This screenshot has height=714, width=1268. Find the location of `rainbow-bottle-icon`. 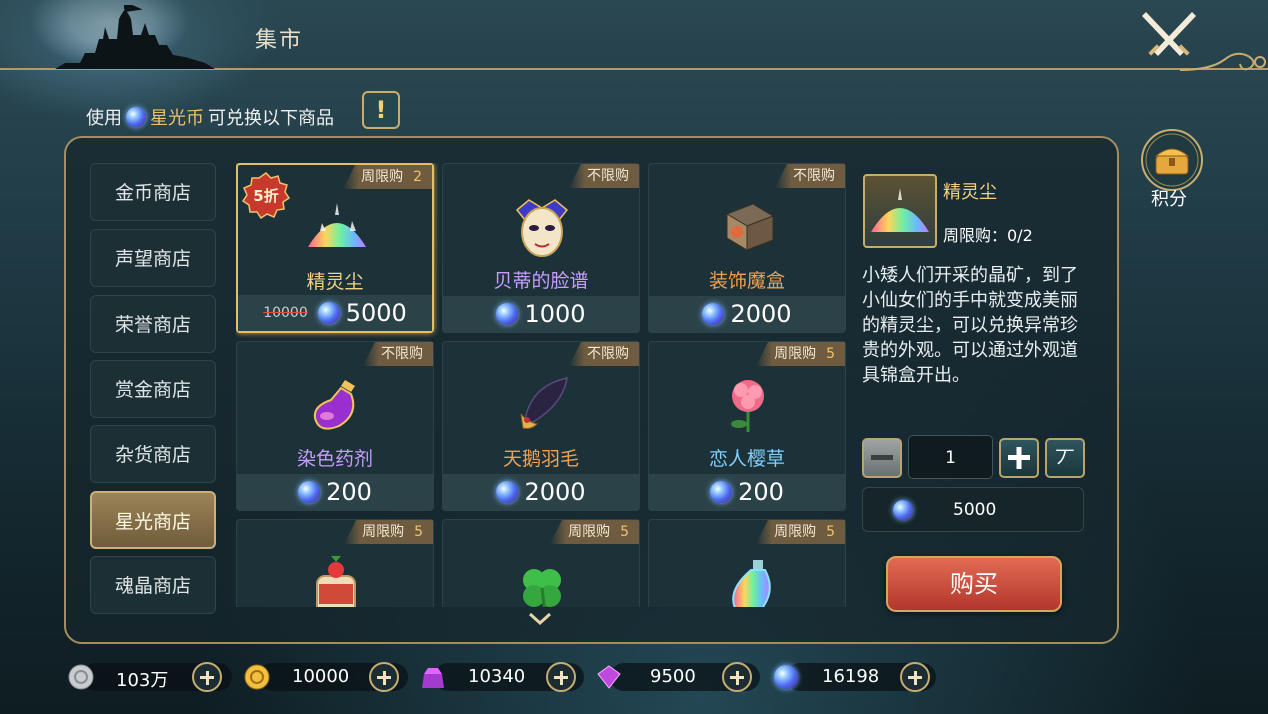

rainbow-bottle-icon is located at coordinates (751, 583).